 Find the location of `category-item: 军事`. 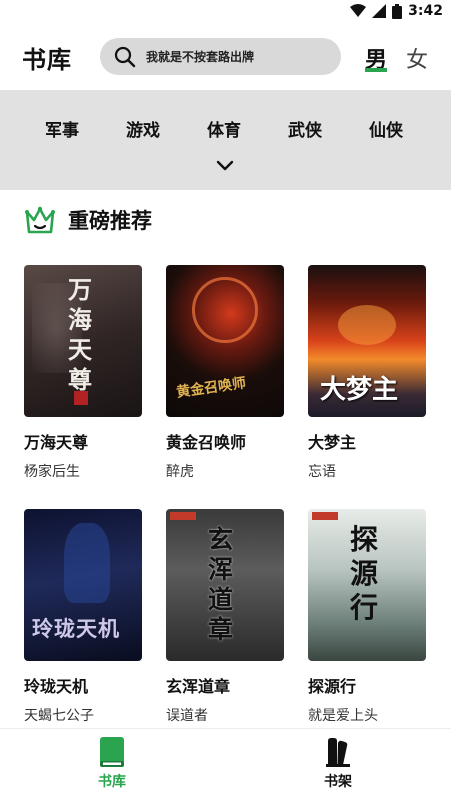

category-item: 军事 is located at coordinates (62, 128).